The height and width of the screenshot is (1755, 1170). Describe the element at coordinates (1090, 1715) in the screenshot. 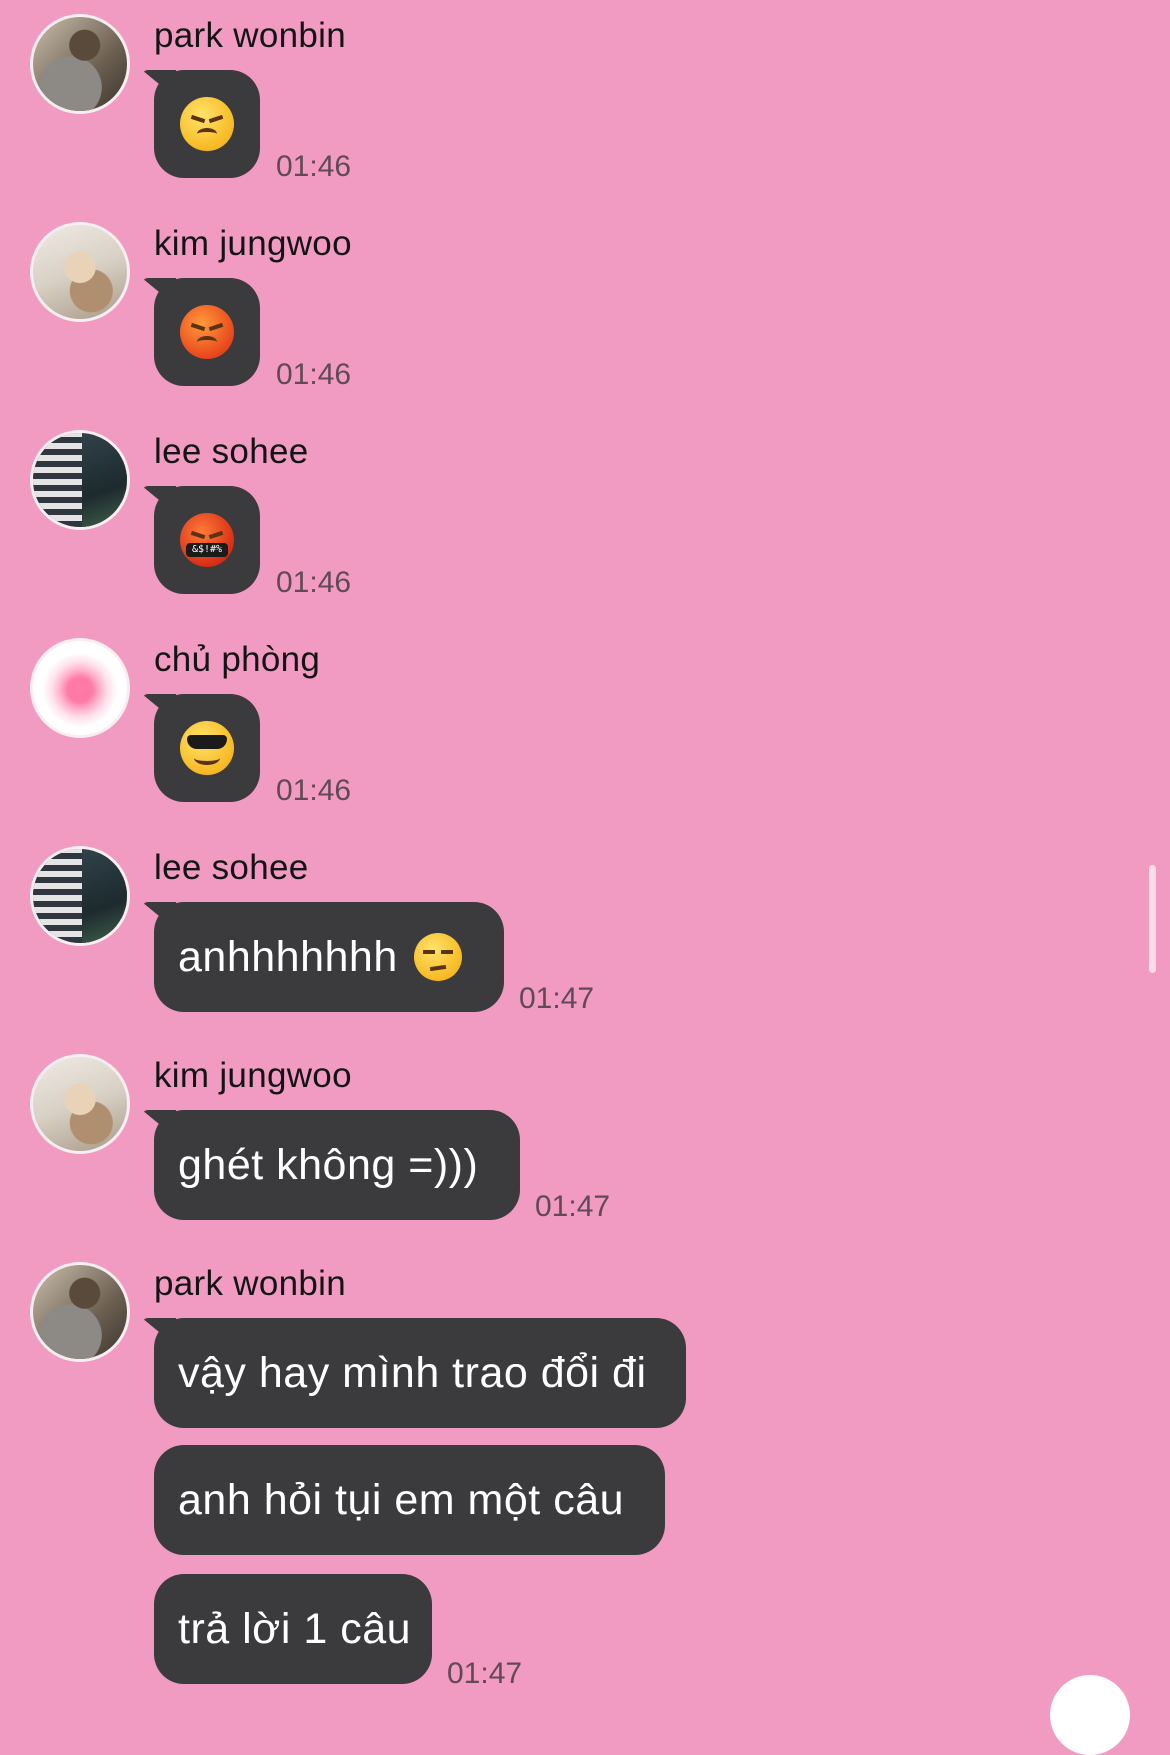

I see `scroll-down-button` at that location.